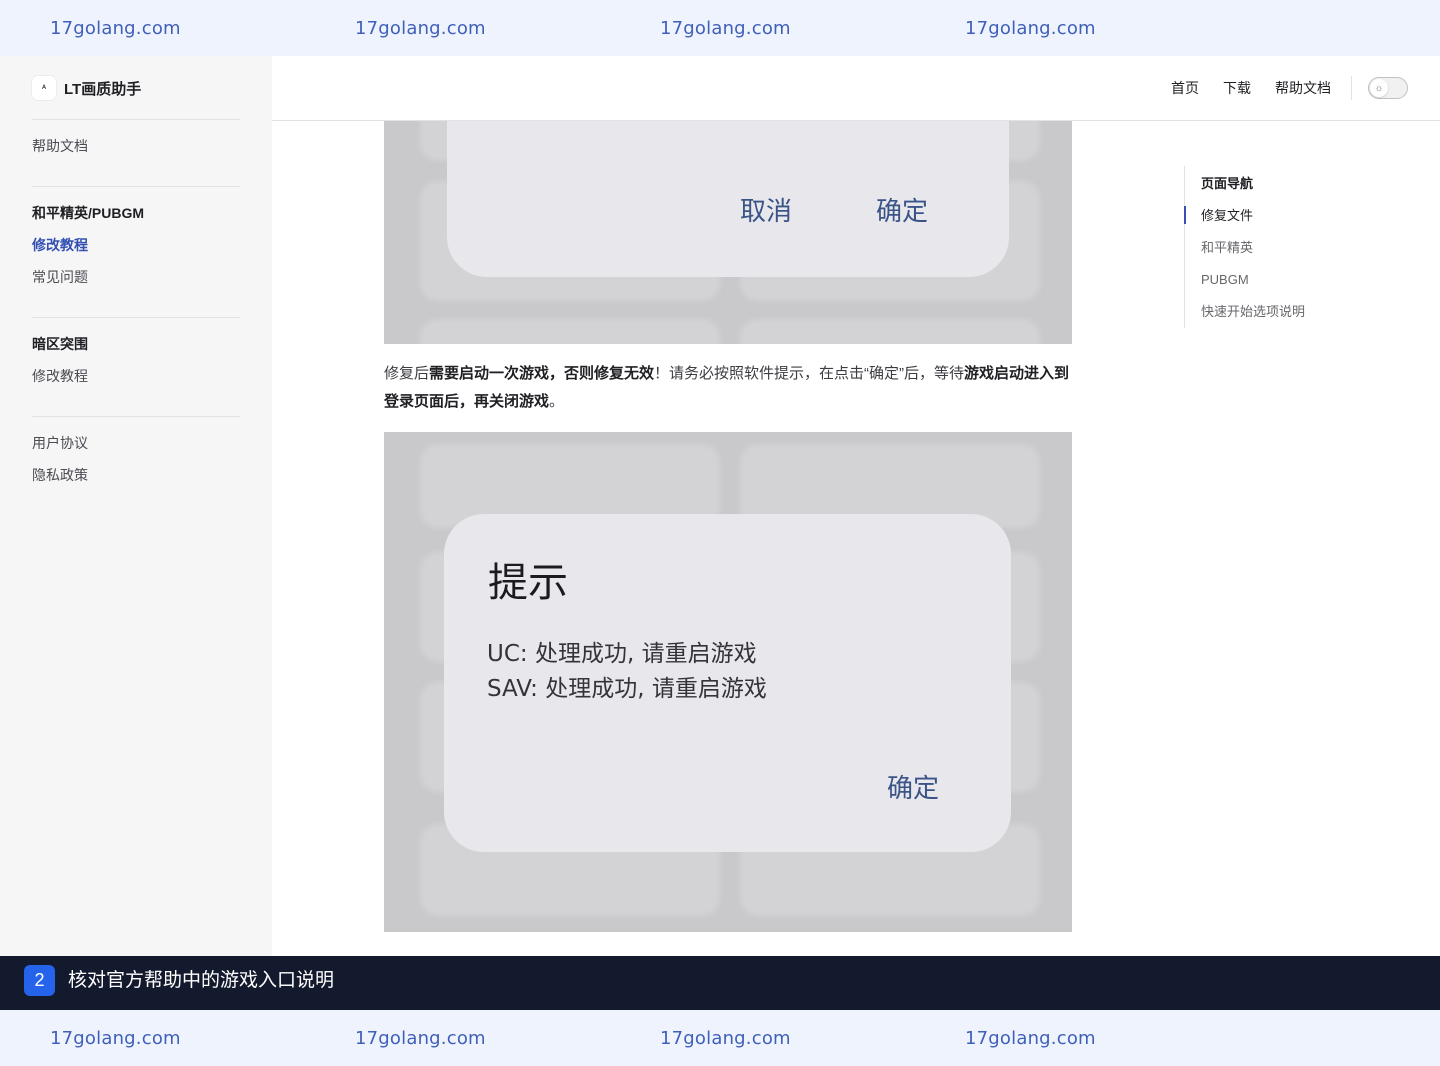 The image size is (1440, 1066). I want to click on top-nav: 首页 下载 帮助文档 ☼, so click(856, 88).